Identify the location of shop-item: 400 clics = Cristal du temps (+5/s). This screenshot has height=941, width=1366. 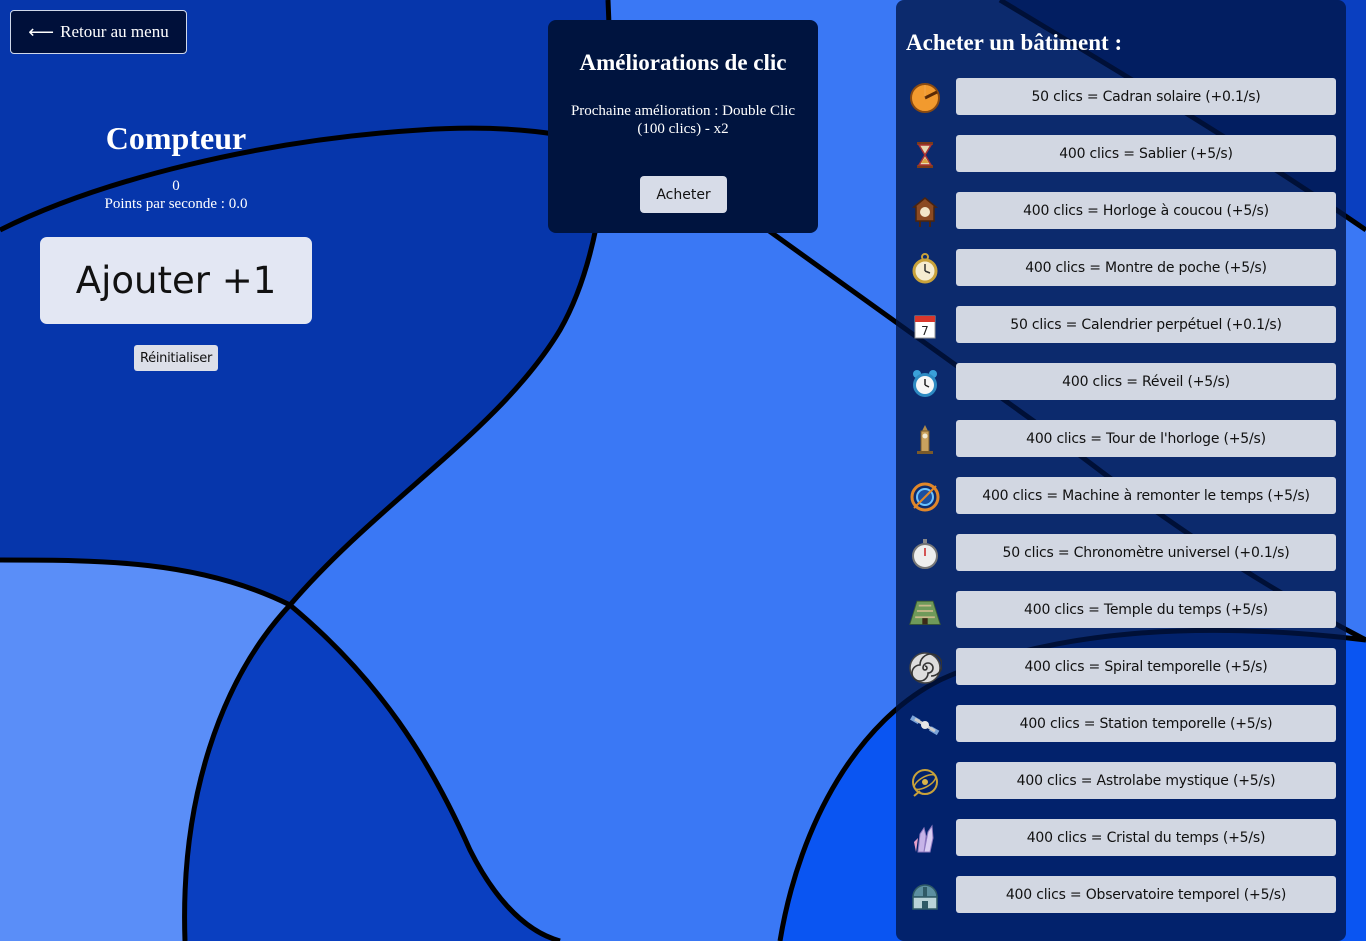
(1121, 838).